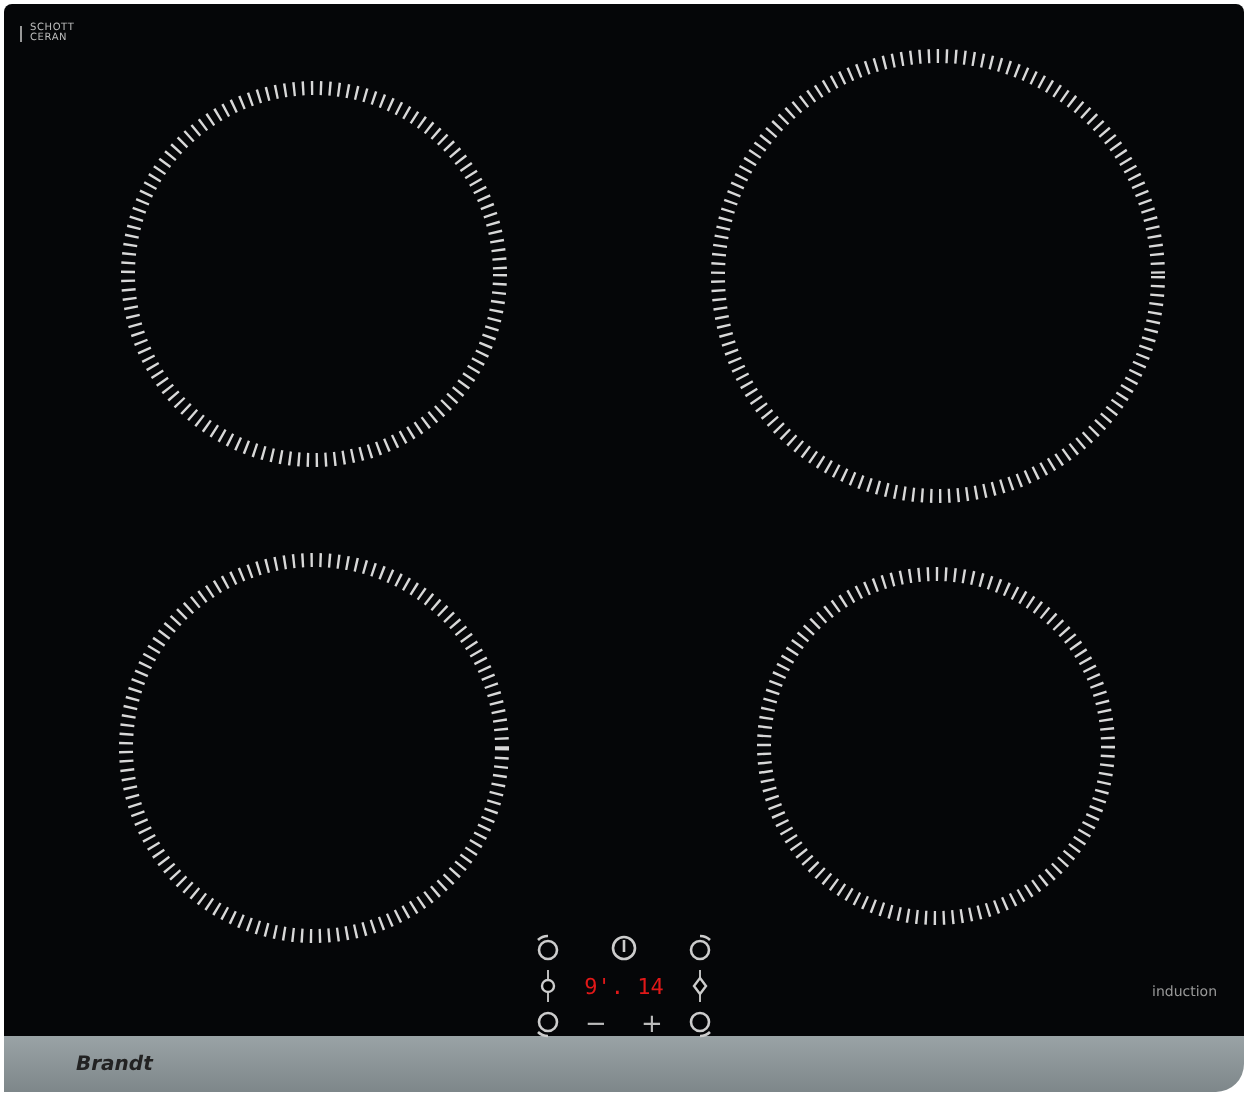 The height and width of the screenshot is (1100, 1248). What do you see at coordinates (596, 1024) in the screenshot?
I see `minus-button: −` at bounding box center [596, 1024].